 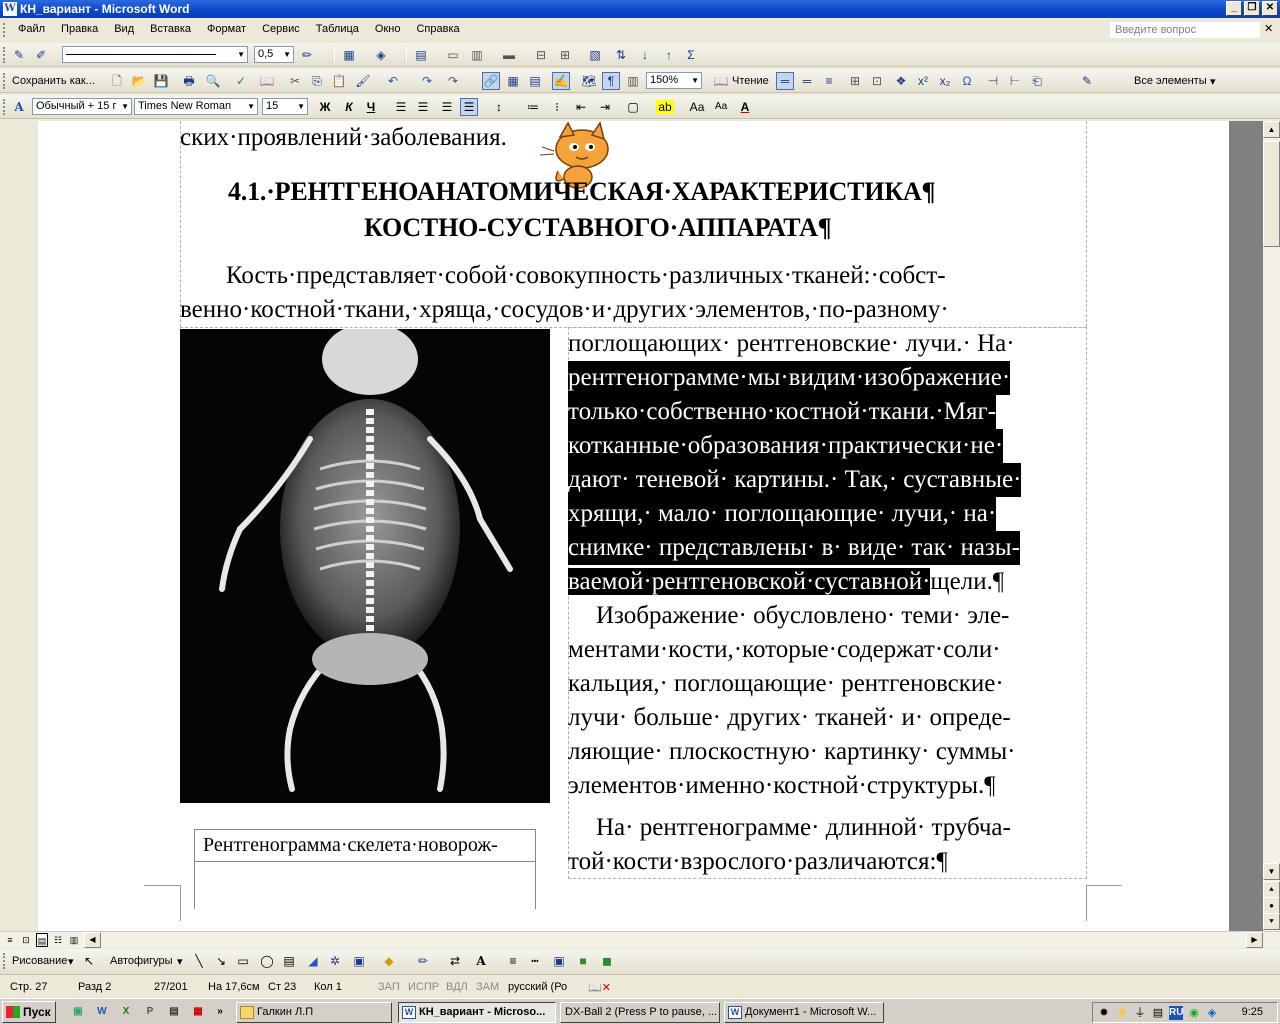 What do you see at coordinates (1212, 1013) in the screenshot?
I see `tray-update-icon: ◈` at bounding box center [1212, 1013].